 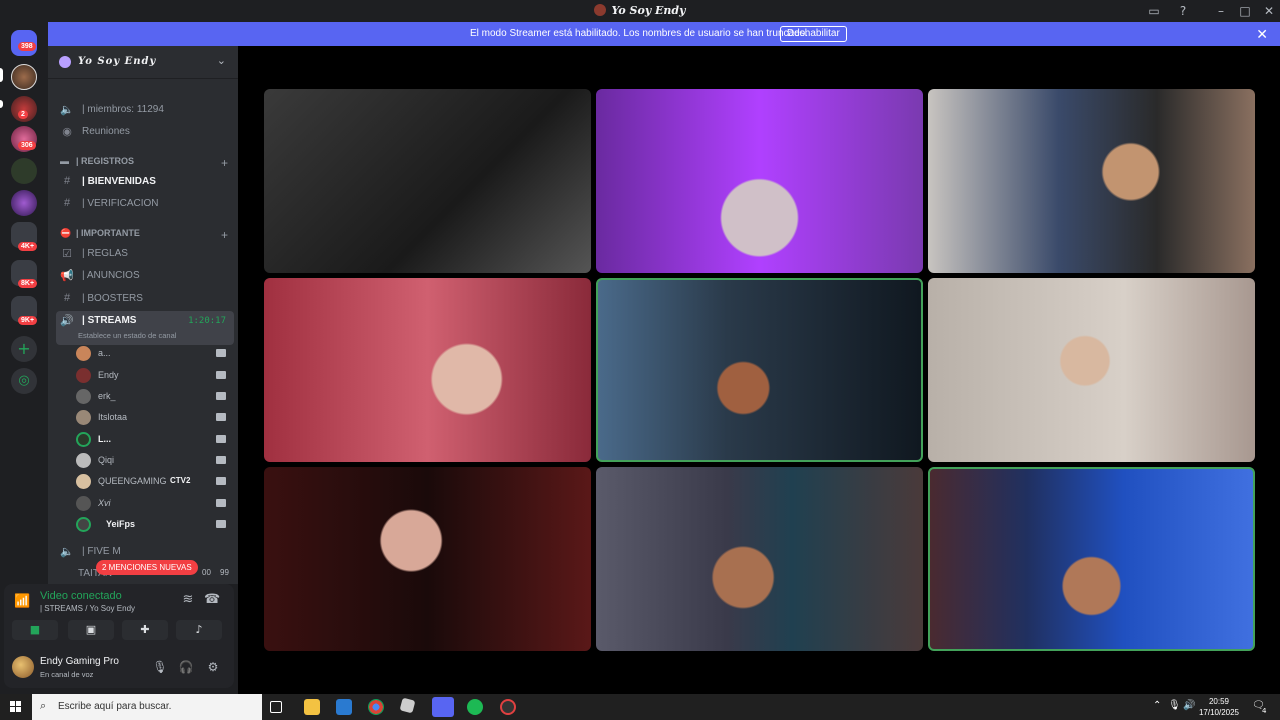 What do you see at coordinates (213, 668) in the screenshot?
I see `gear-icon: ⚙` at bounding box center [213, 668].